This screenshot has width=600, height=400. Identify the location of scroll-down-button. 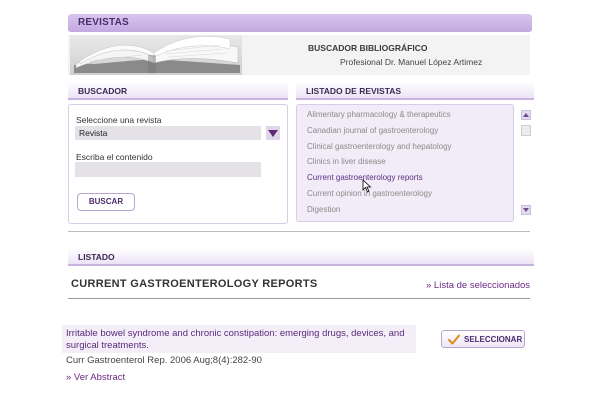
(526, 210).